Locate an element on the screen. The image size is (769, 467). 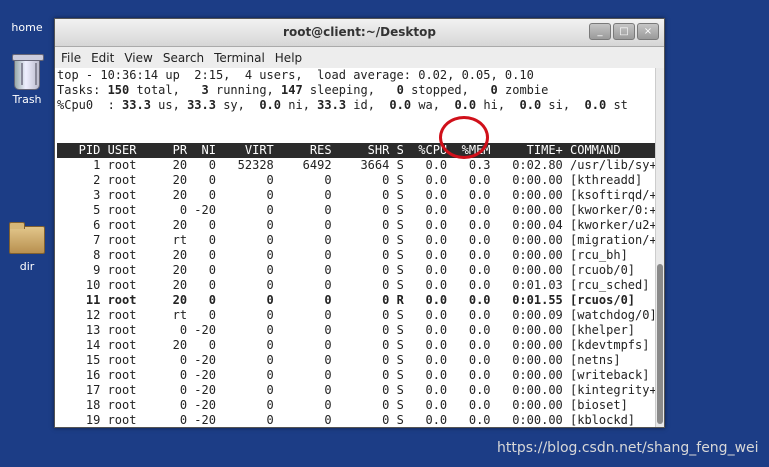
menu-help: Help is located at coordinates (288, 58).